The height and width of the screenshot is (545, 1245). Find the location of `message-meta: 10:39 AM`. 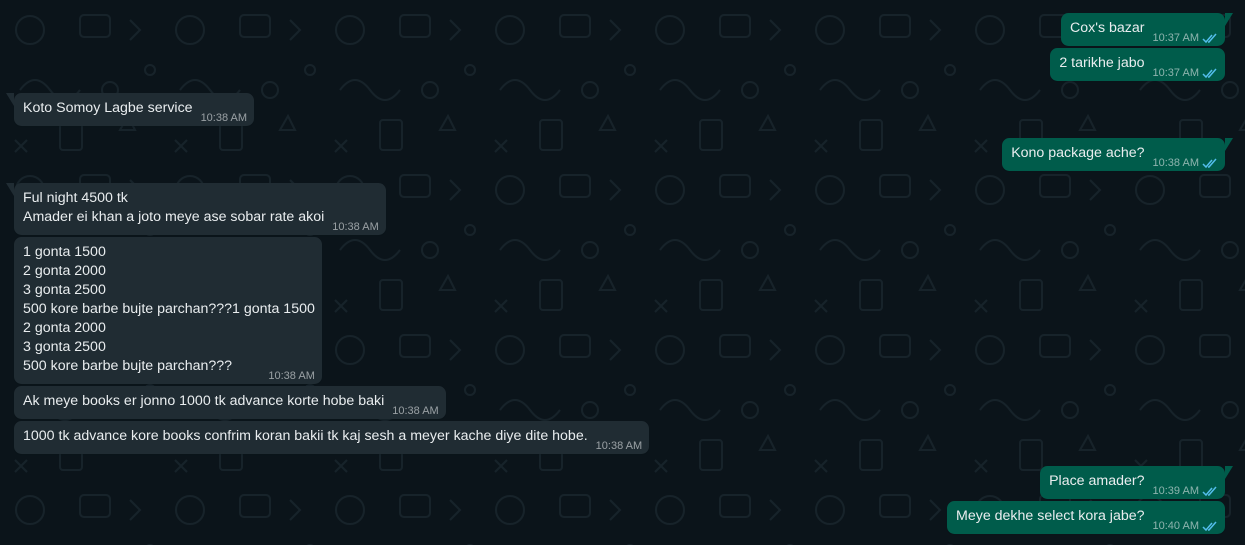

message-meta: 10:39 AM is located at coordinates (1185, 491).